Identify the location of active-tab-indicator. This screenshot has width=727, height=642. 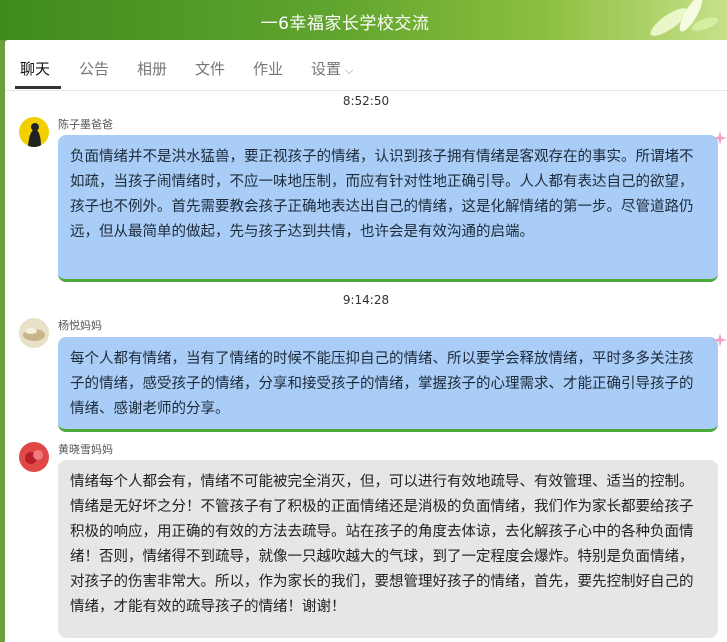
(38, 87).